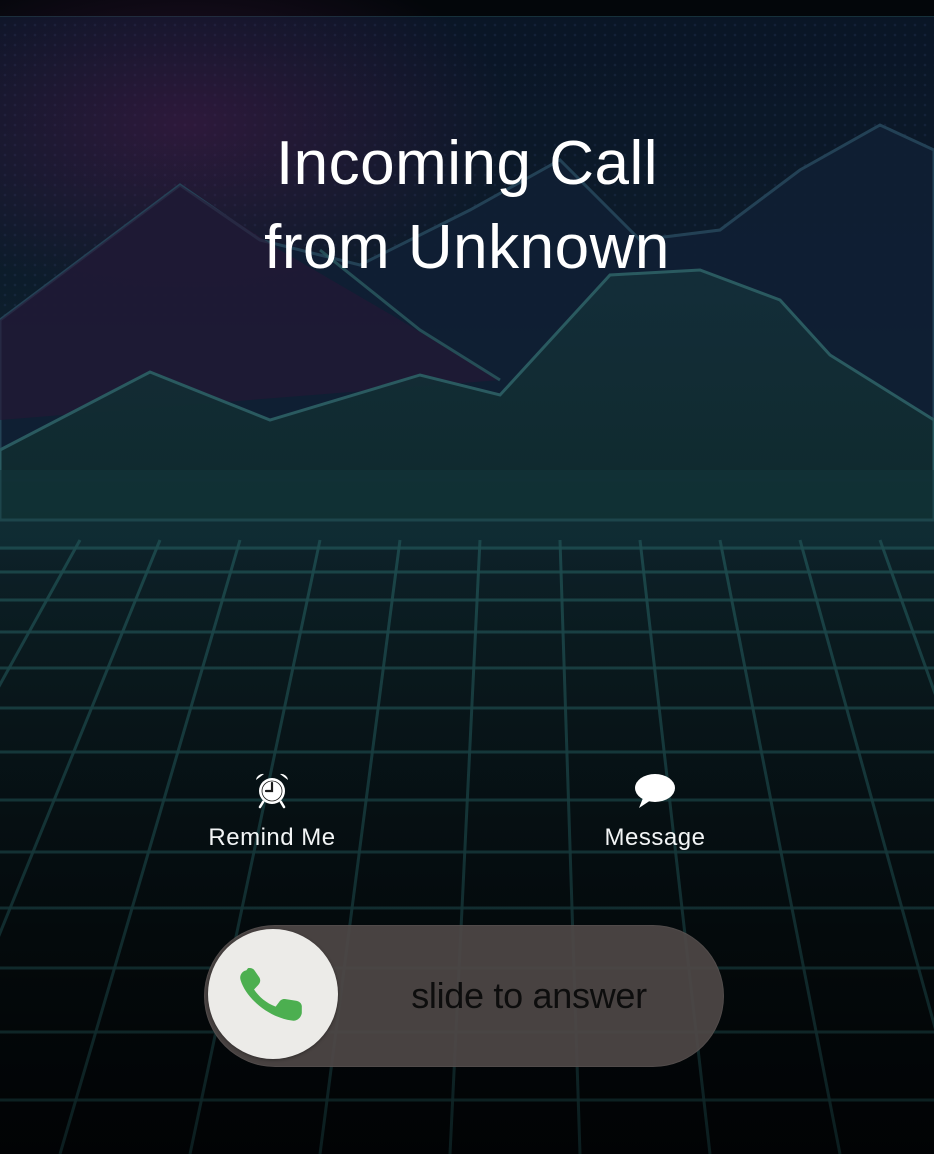  What do you see at coordinates (655, 837) in the screenshot?
I see `message-label: Message` at bounding box center [655, 837].